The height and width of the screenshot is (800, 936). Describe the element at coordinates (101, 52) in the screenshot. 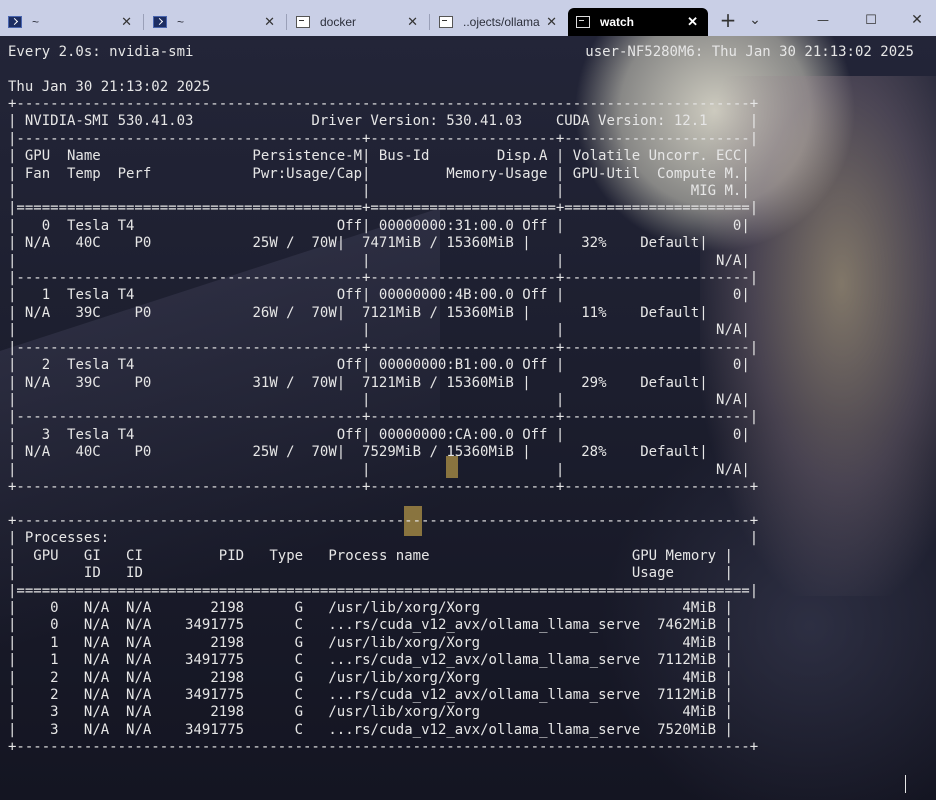

I see `watch-command-line: Every 2.0s: nvidia-smi` at that location.